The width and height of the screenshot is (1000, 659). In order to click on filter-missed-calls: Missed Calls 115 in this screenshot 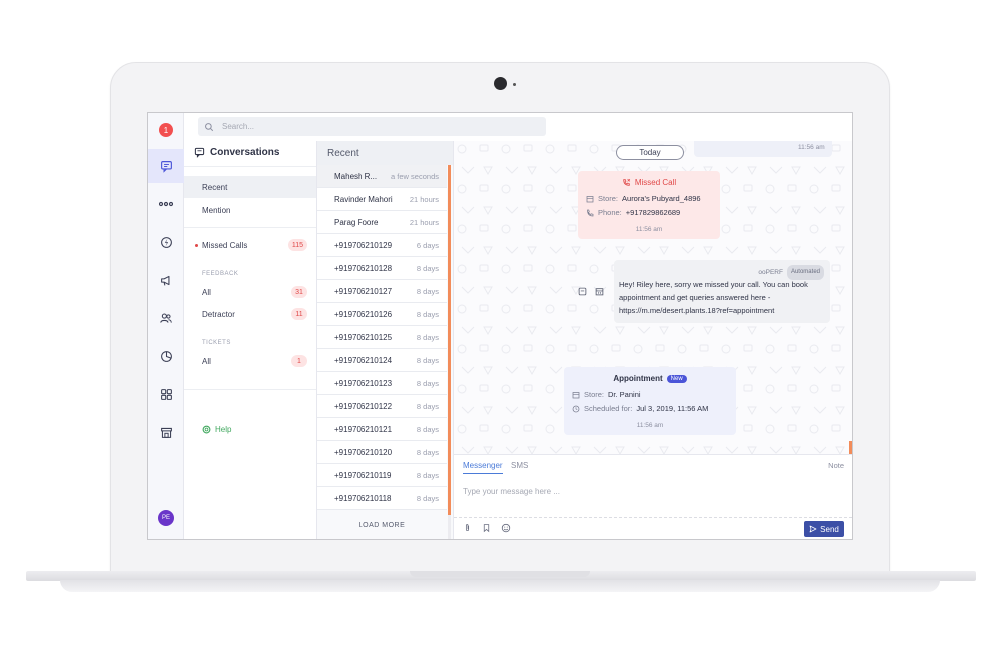, I will do `click(250, 245)`.